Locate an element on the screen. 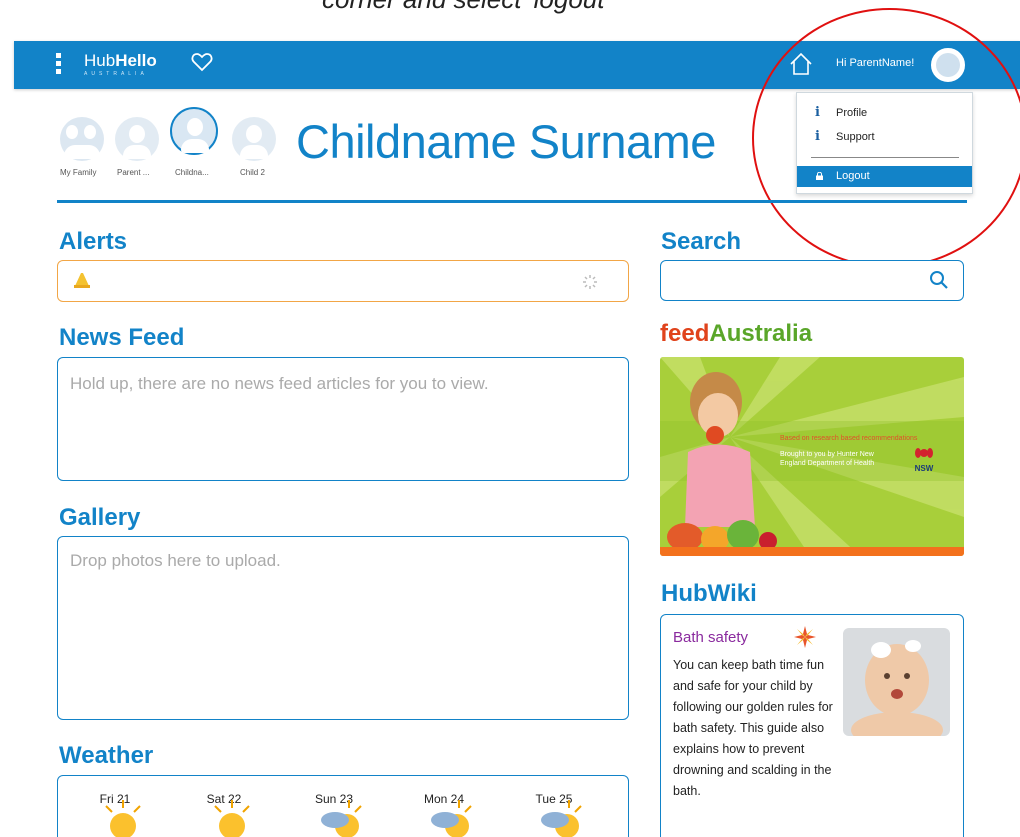 The image size is (1020, 837). family-avatar-child-2: Child 2 is located at coordinates (254, 147).